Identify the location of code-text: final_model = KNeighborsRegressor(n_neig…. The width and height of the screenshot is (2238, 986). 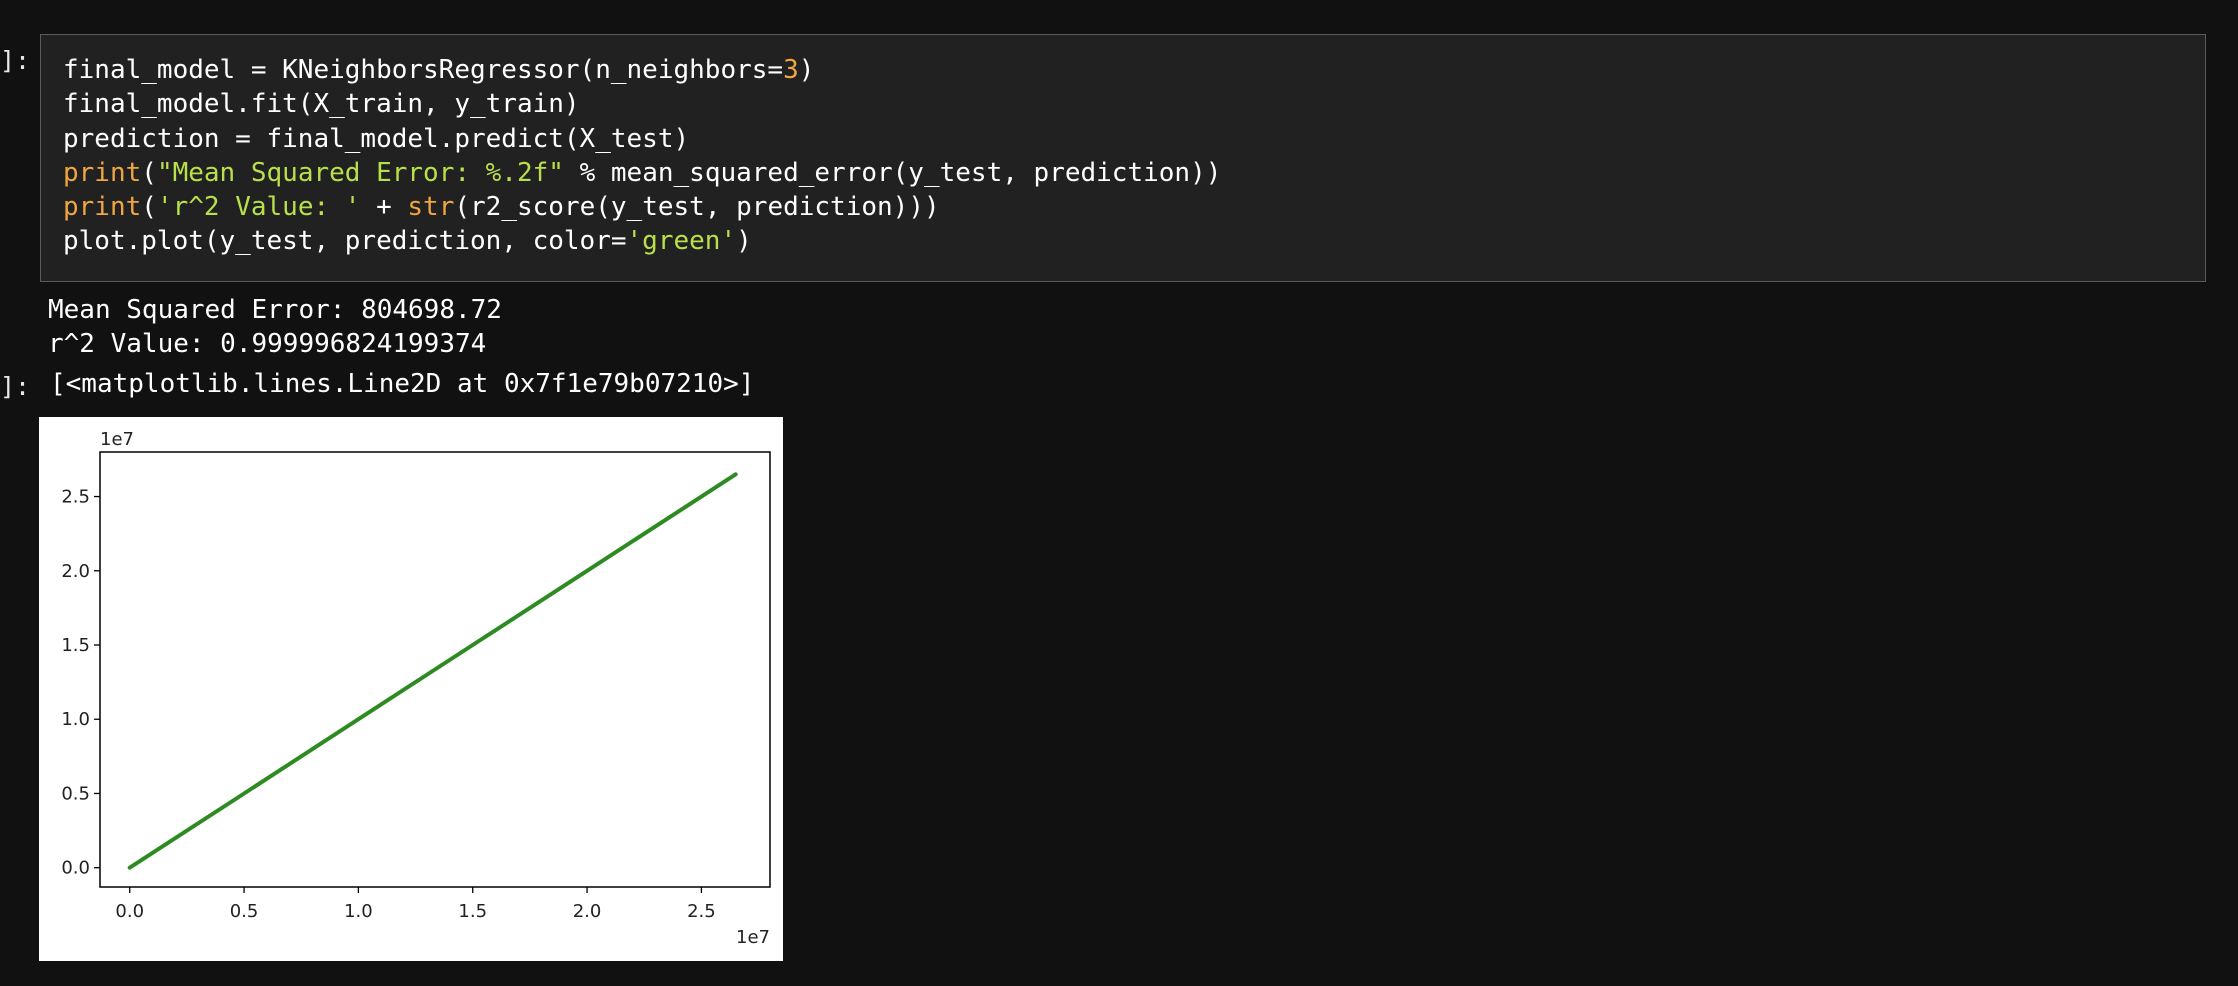
(423, 70).